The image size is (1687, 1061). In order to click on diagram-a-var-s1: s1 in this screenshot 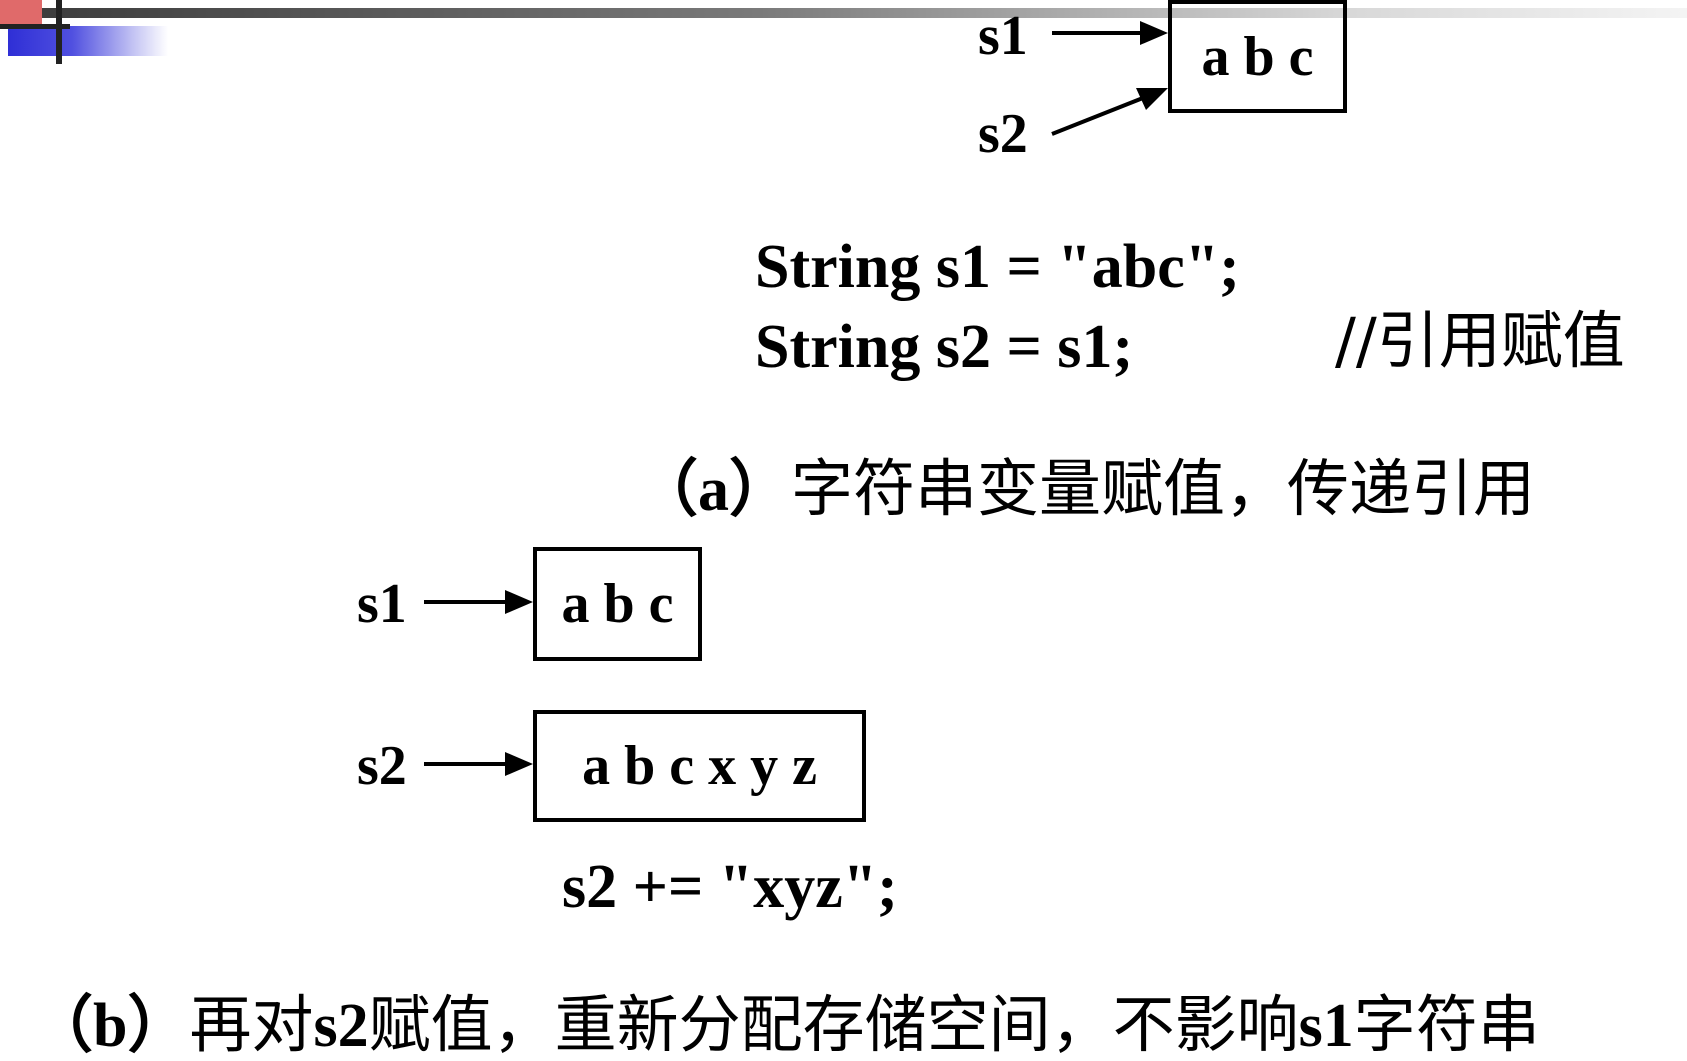, I will do `click(1003, 36)`.